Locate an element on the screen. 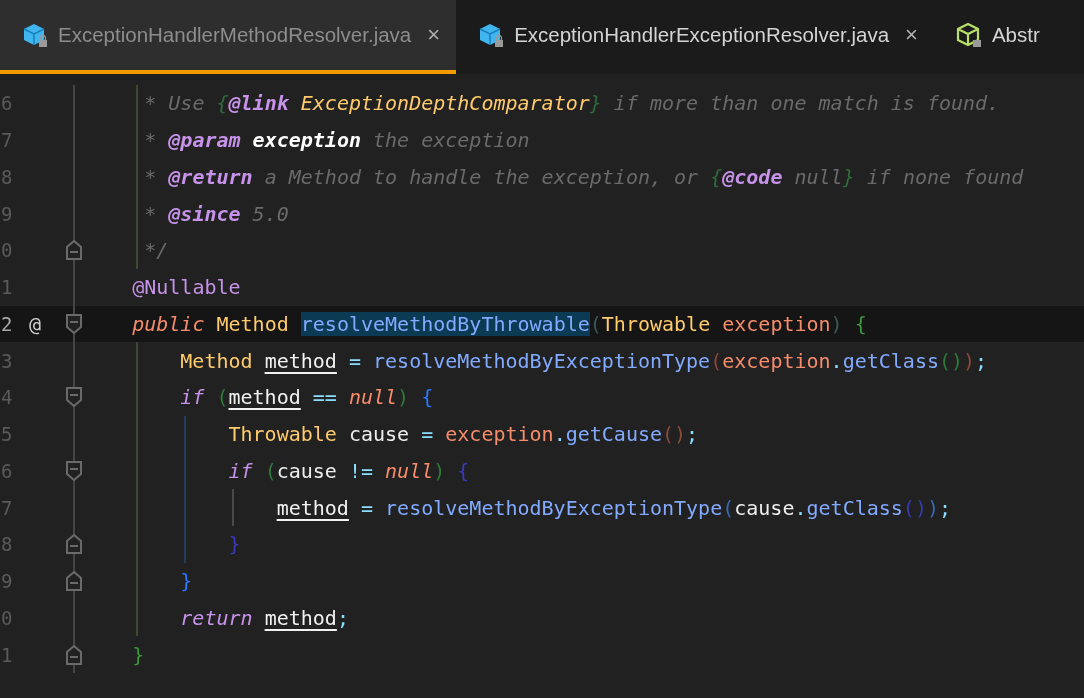  line-number: 4 is located at coordinates (7, 397).